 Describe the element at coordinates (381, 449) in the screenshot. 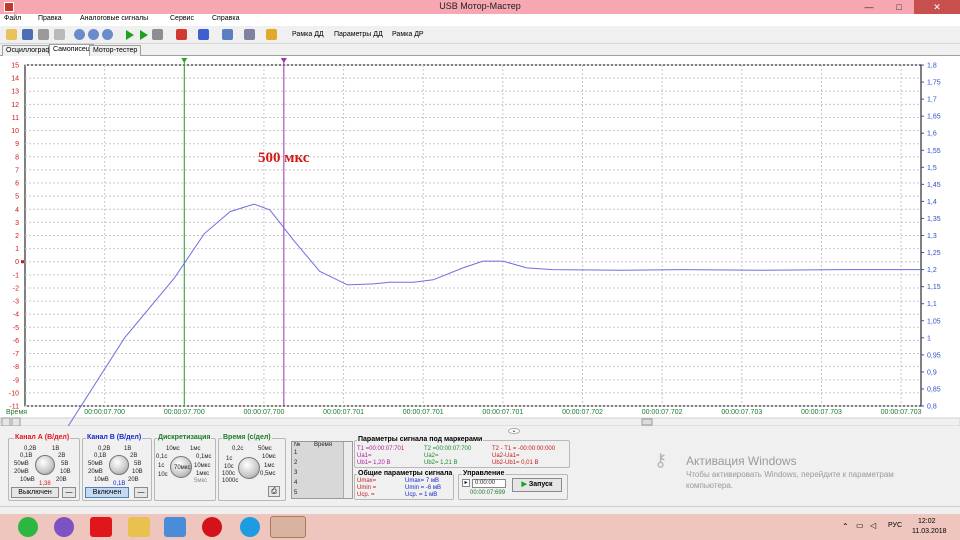

I see `marker-t1: T1 =00:00:07:701` at that location.